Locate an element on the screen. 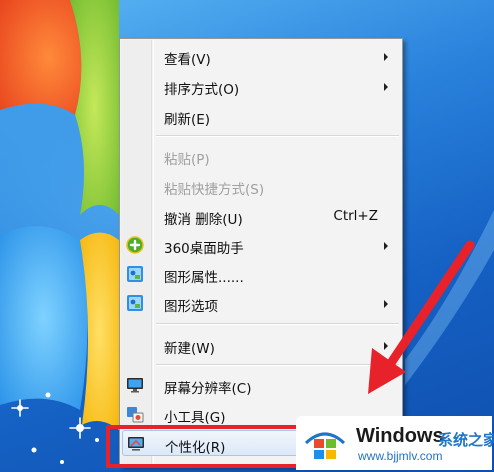 Image resolution: width=494 pixels, height=472 pixels. watermark-url: www.bjjmlv.com is located at coordinates (400, 456).